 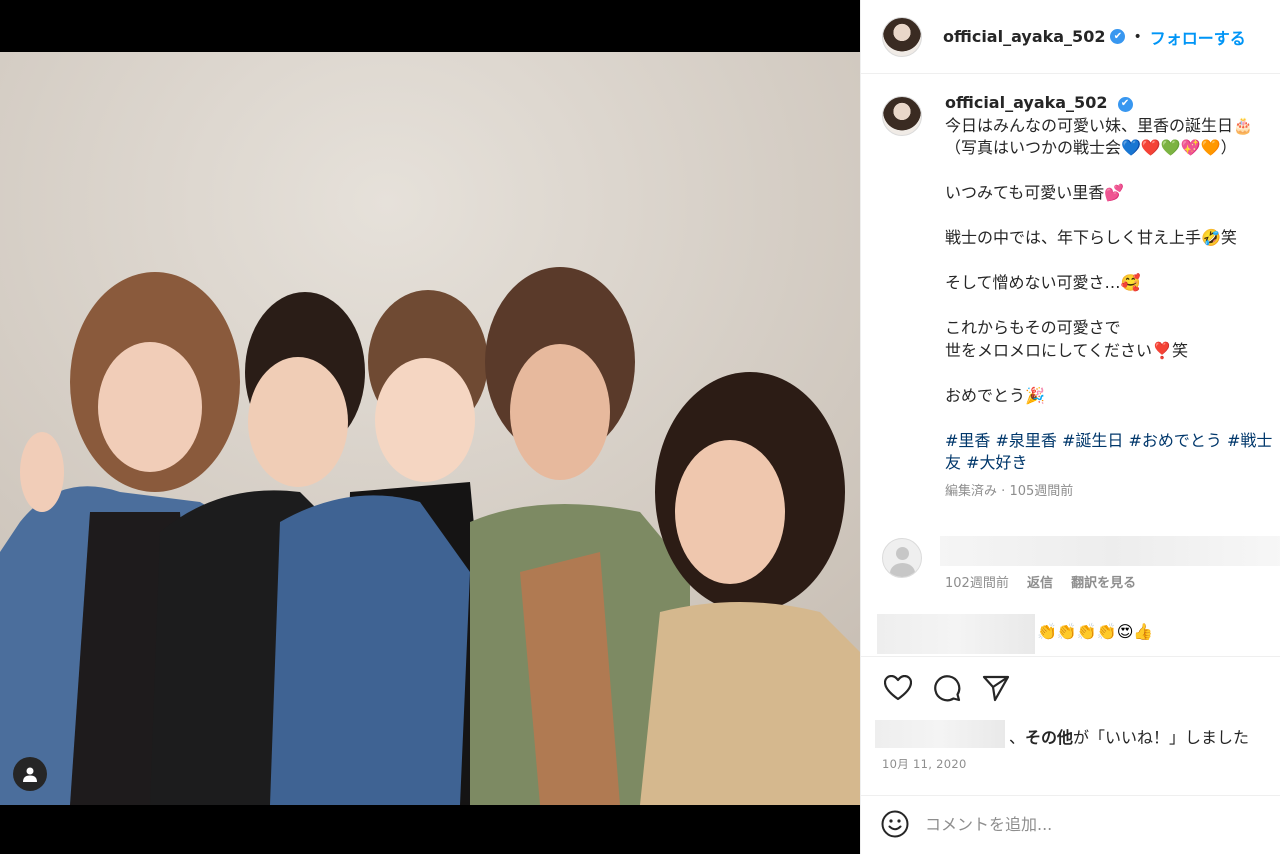 I want to click on like-button, so click(x=898, y=688).